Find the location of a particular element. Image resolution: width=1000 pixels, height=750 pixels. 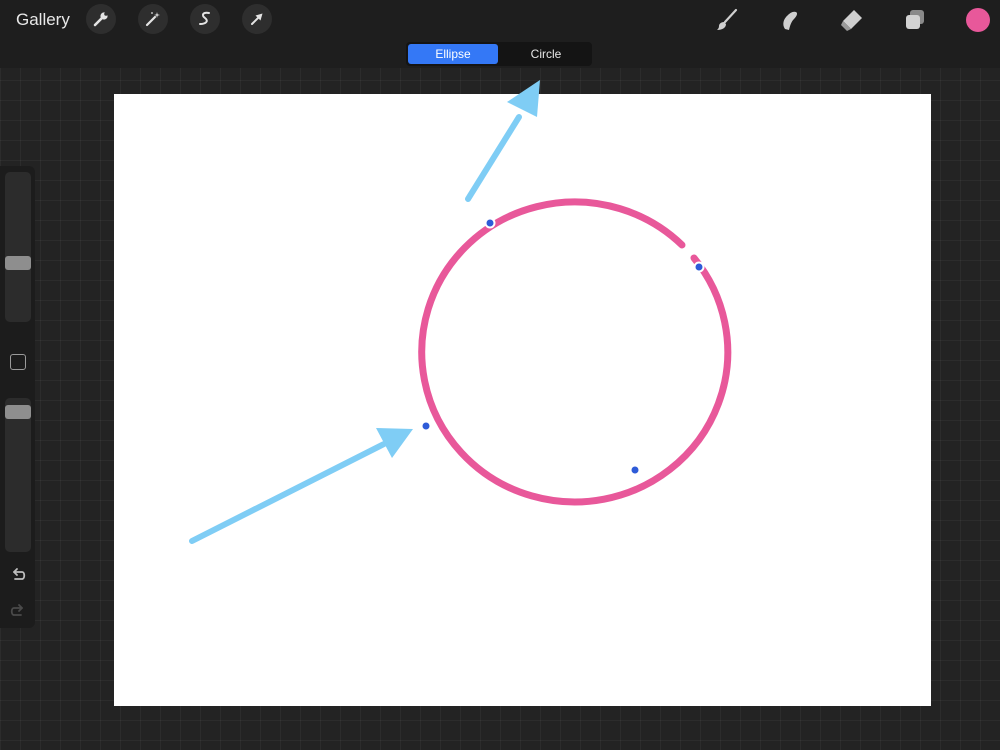

left-sidebar is located at coordinates (17, 397).